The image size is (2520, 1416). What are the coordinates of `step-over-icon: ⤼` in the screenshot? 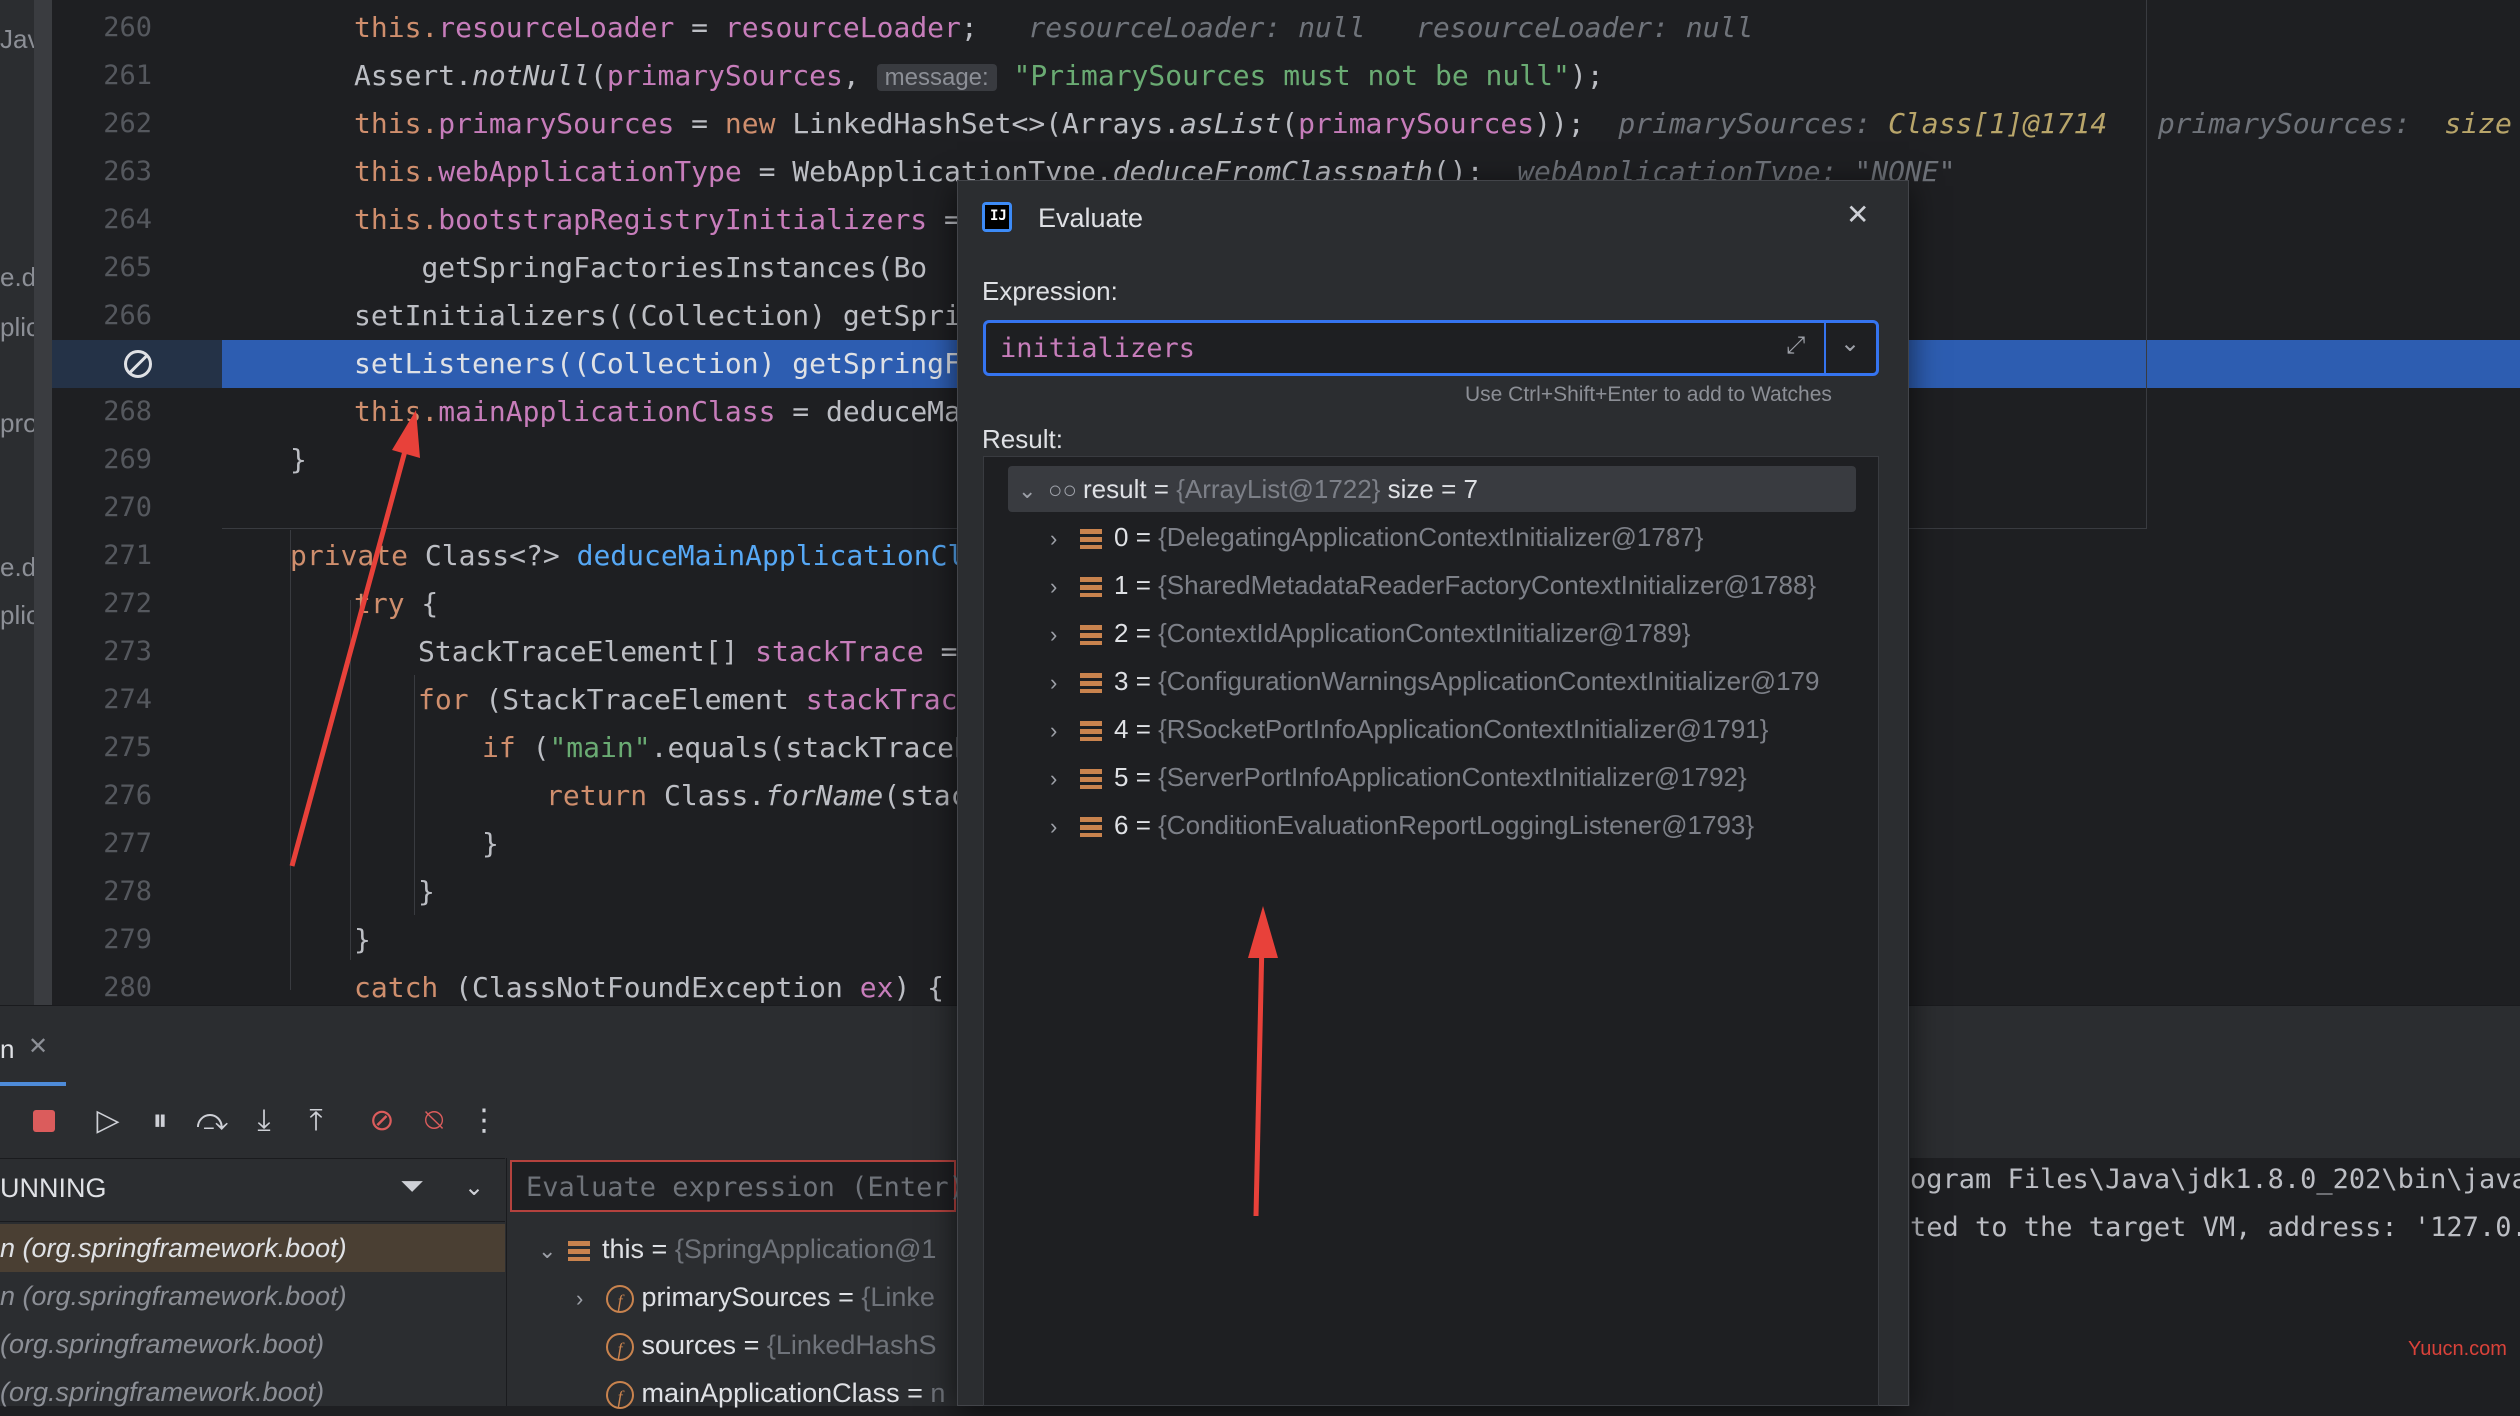 It's located at (212, 1121).